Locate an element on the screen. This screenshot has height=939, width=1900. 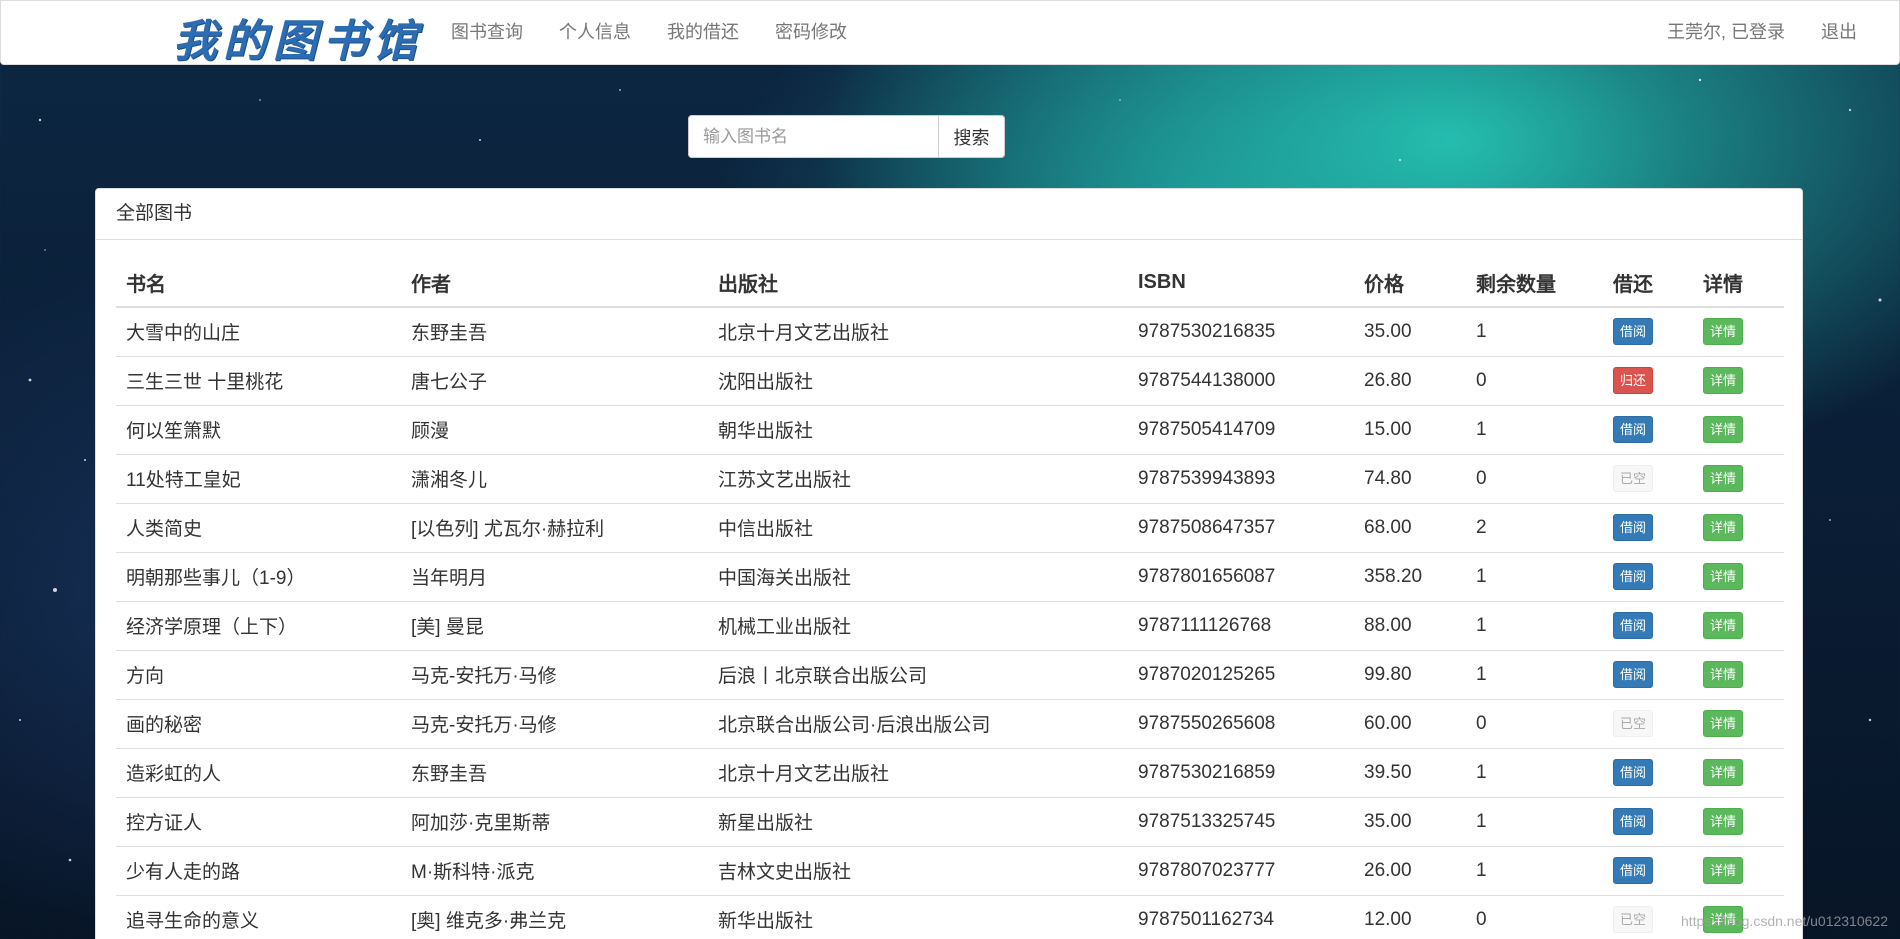
book-publisher: 吉林文史出版社 is located at coordinates (918, 870).